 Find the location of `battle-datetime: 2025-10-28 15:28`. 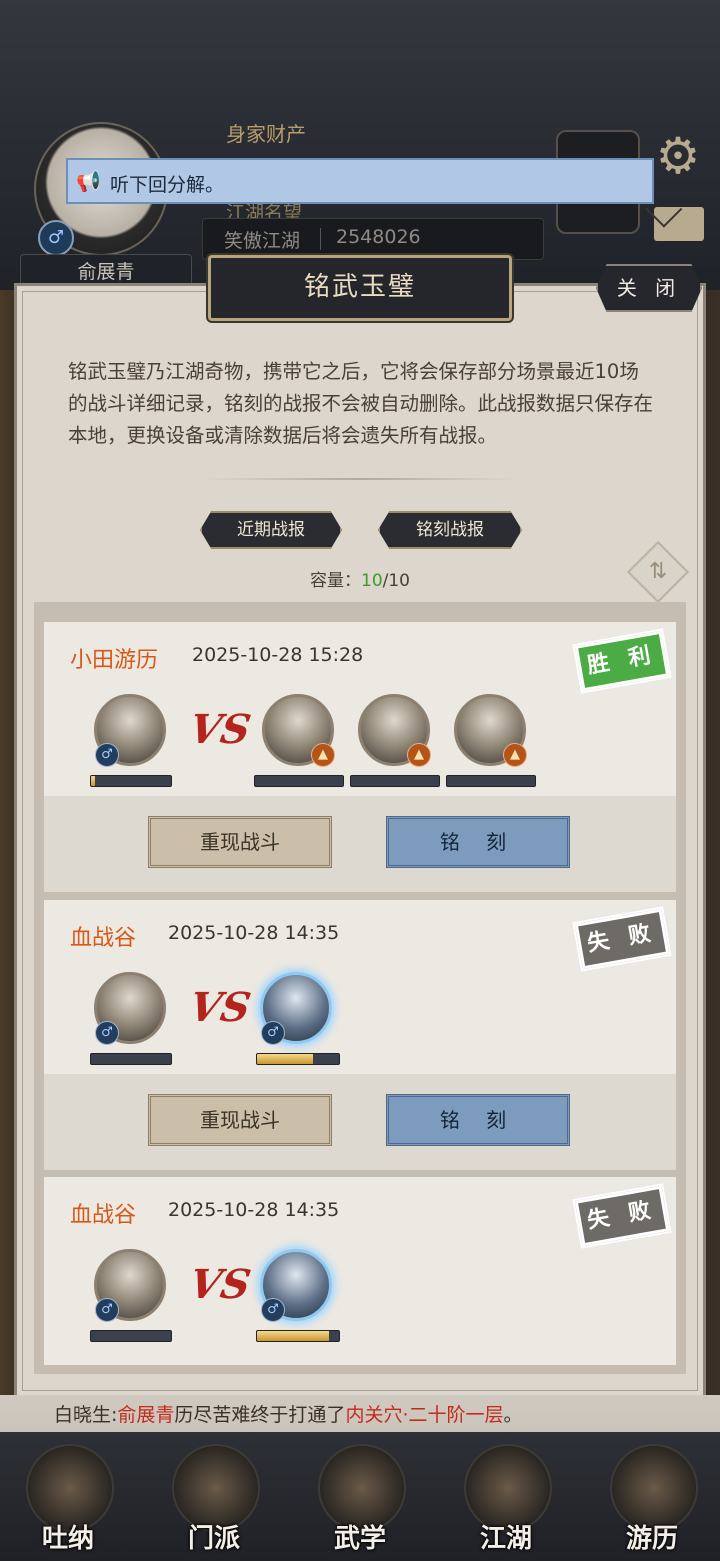

battle-datetime: 2025-10-28 15:28 is located at coordinates (278, 655).